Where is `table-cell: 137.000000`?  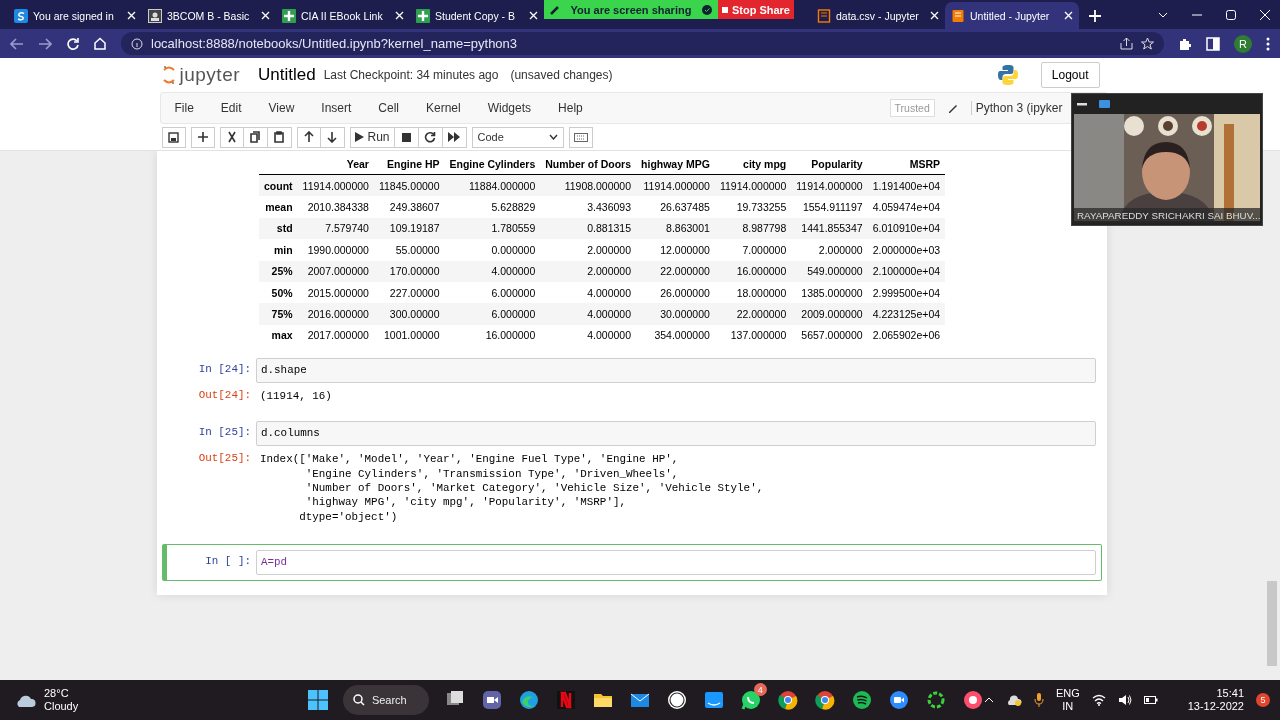 table-cell: 137.000000 is located at coordinates (753, 335).